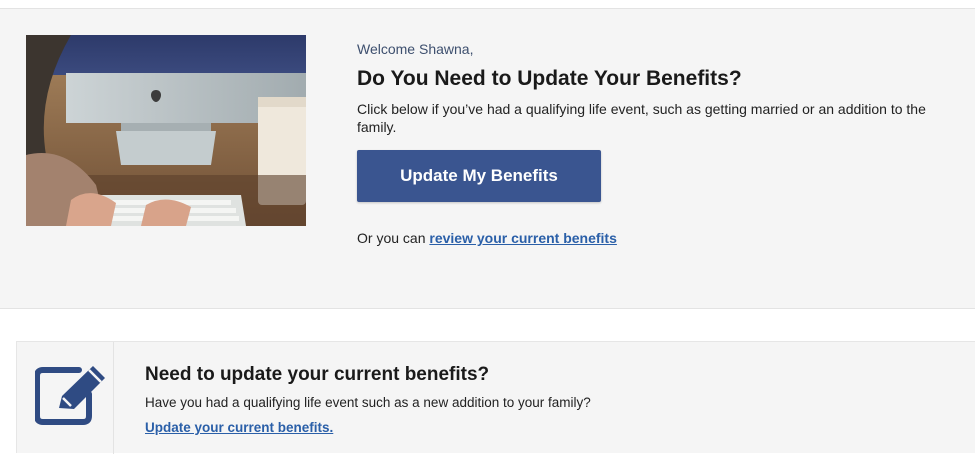  Describe the element at coordinates (317, 374) in the screenshot. I see `card-title: Need to update your current benefits?` at that location.